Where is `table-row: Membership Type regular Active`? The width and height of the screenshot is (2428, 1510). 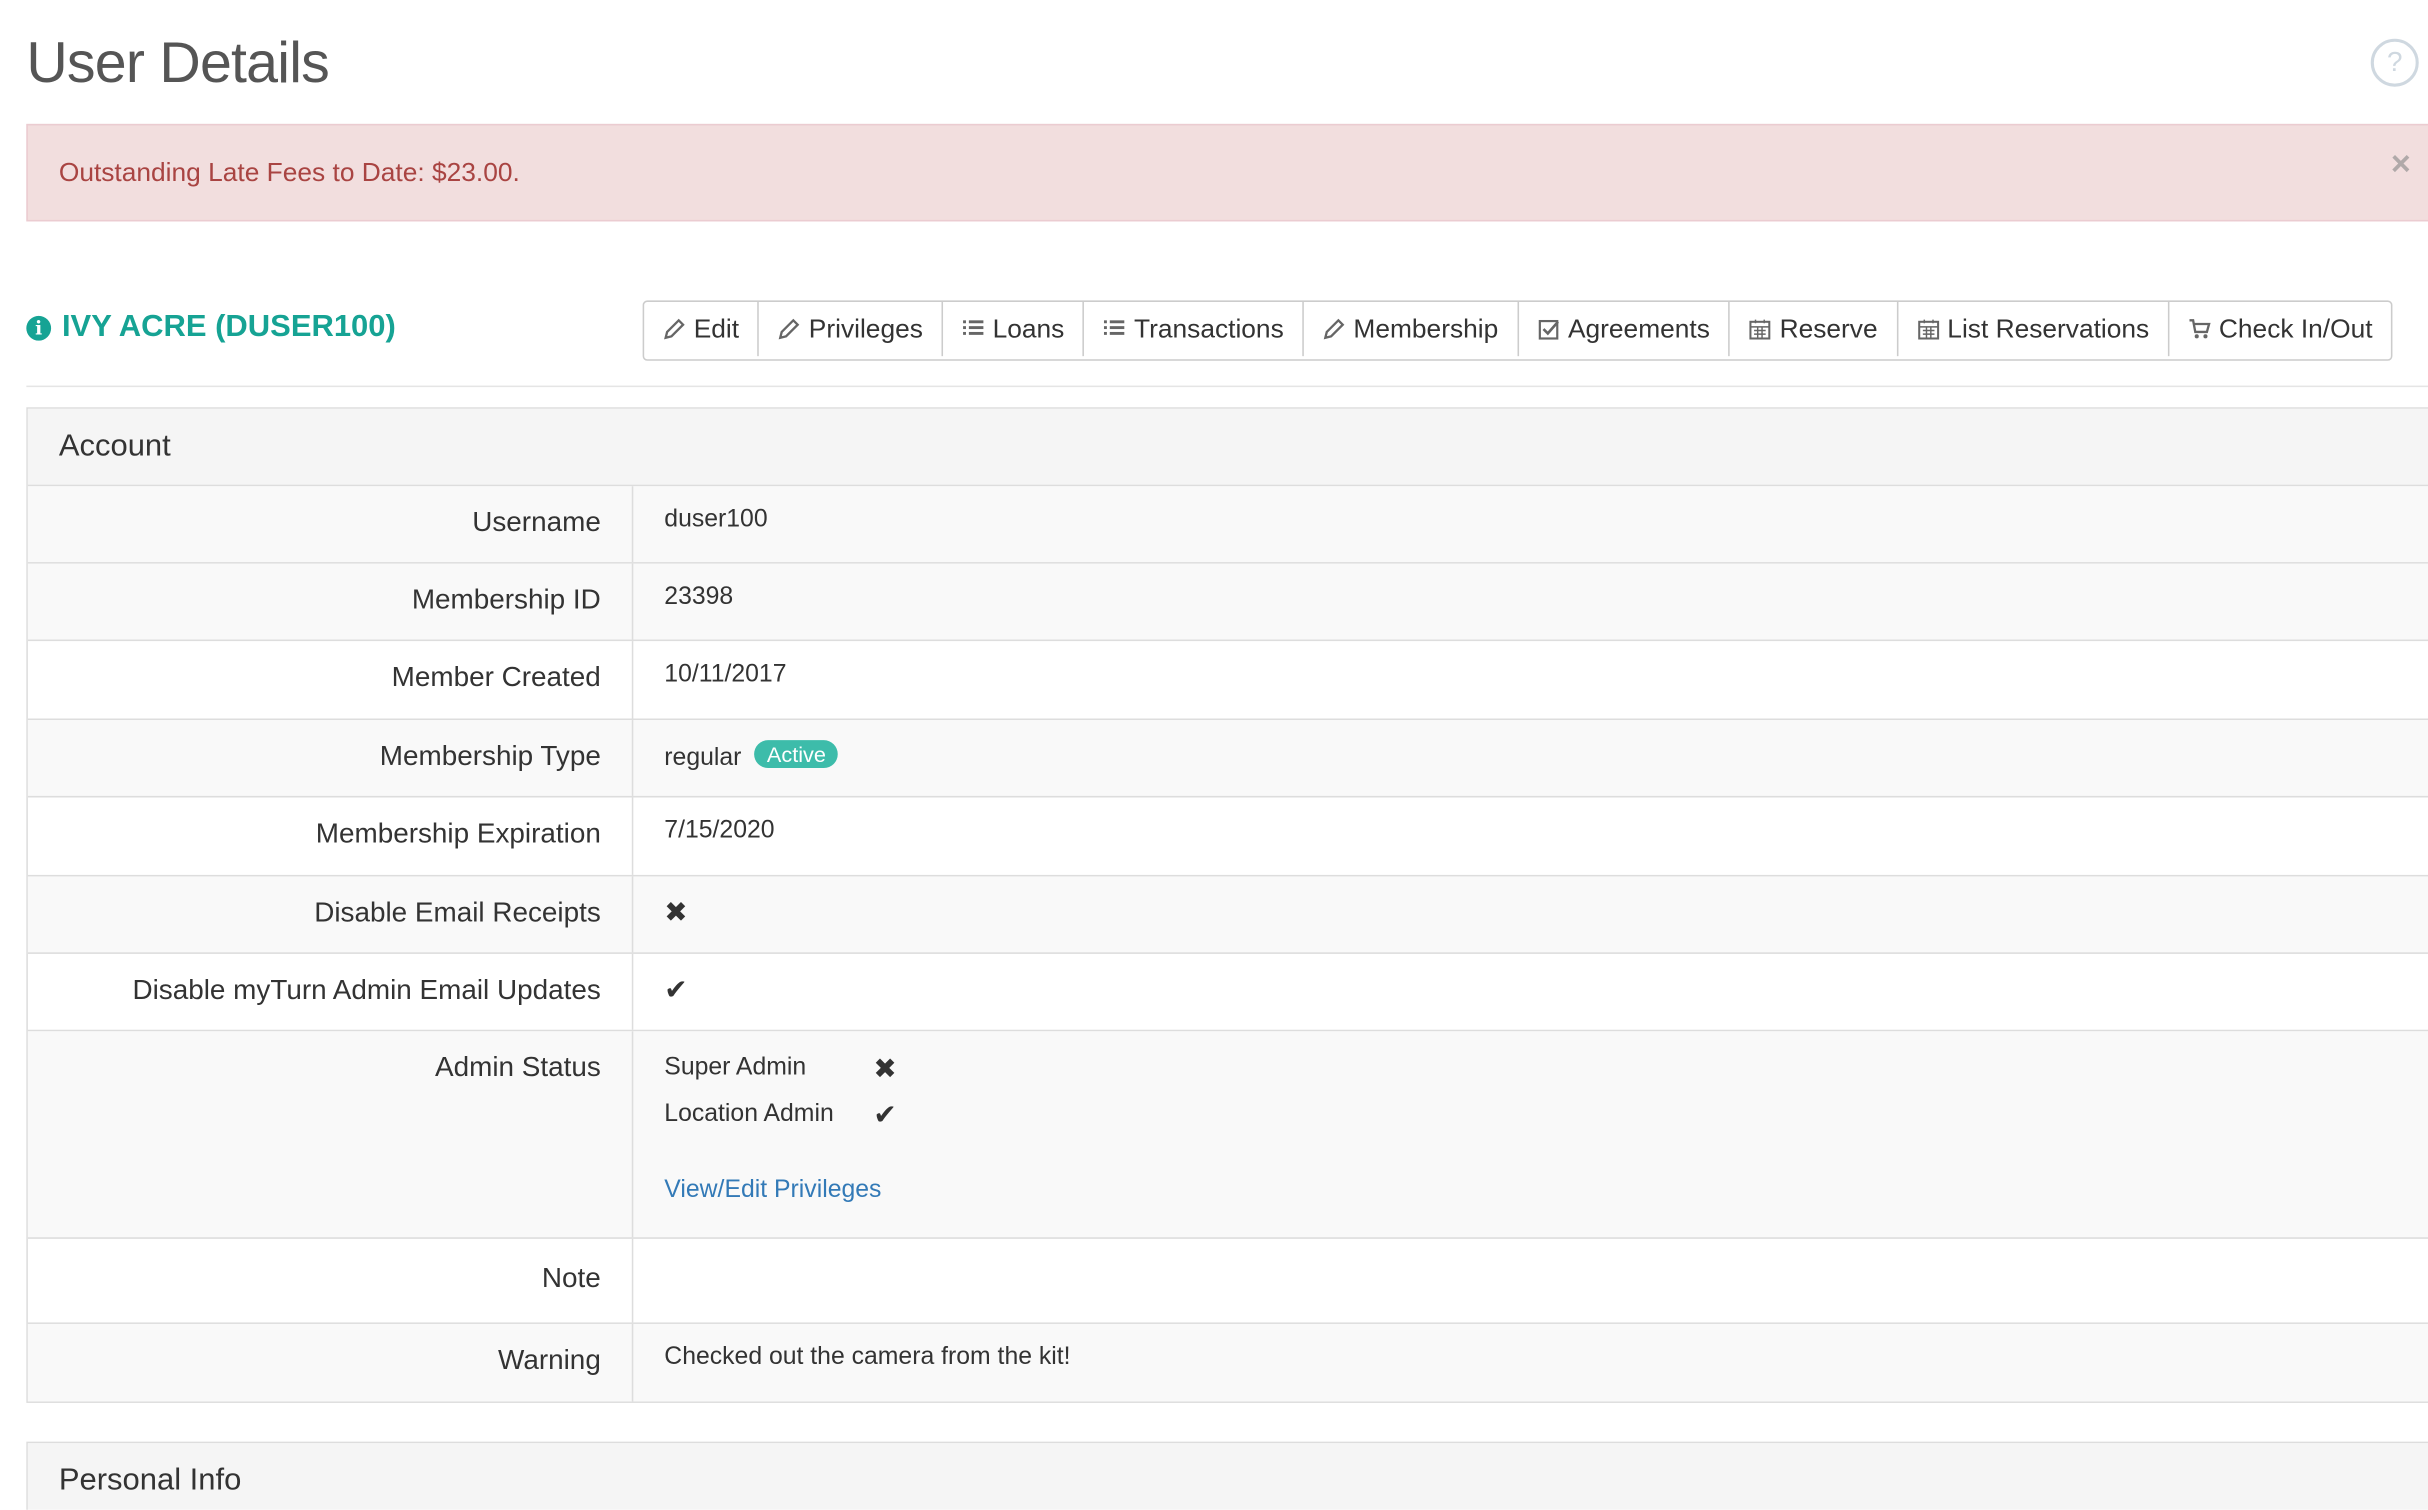 table-row: Membership Type regular Active is located at coordinates (1227, 759).